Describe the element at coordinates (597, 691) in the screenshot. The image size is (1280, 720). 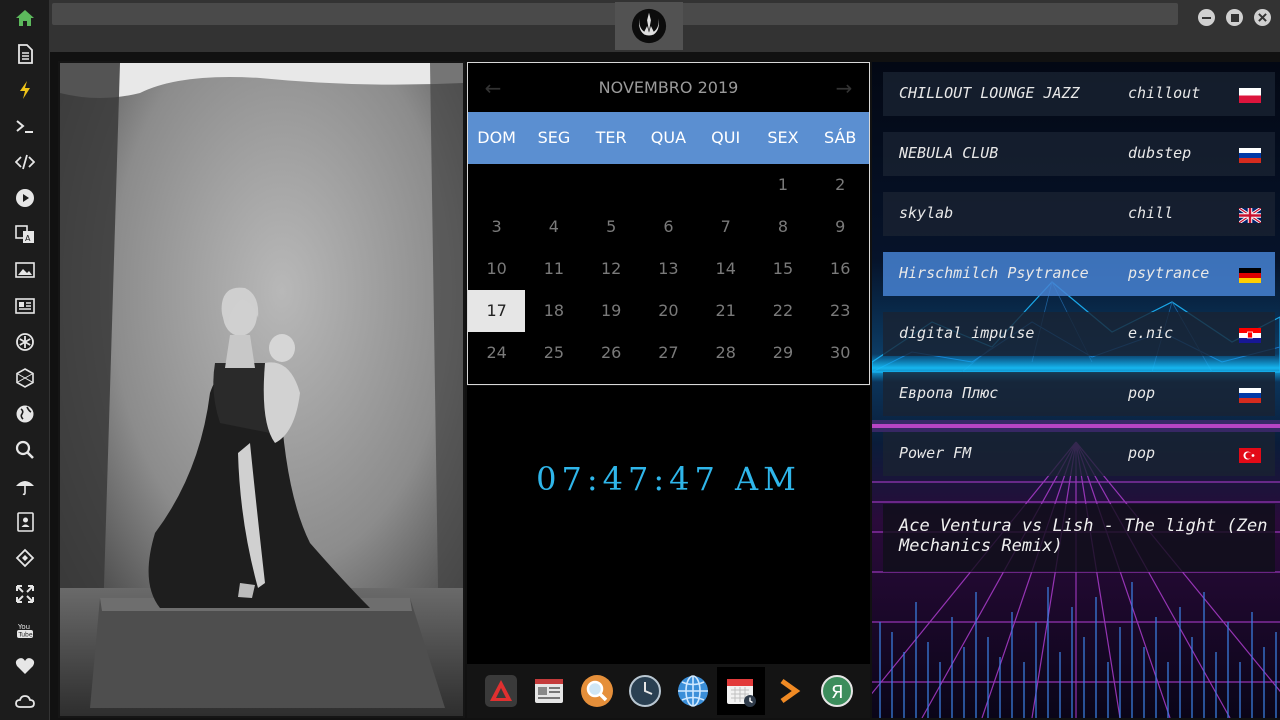
I see `search-app-icon` at that location.